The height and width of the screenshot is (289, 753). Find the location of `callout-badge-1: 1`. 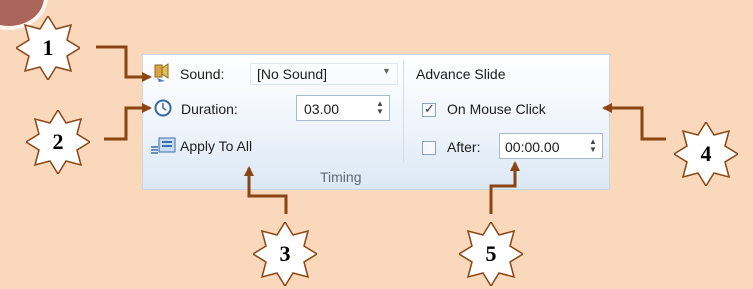

callout-badge-1: 1 is located at coordinates (48, 48).